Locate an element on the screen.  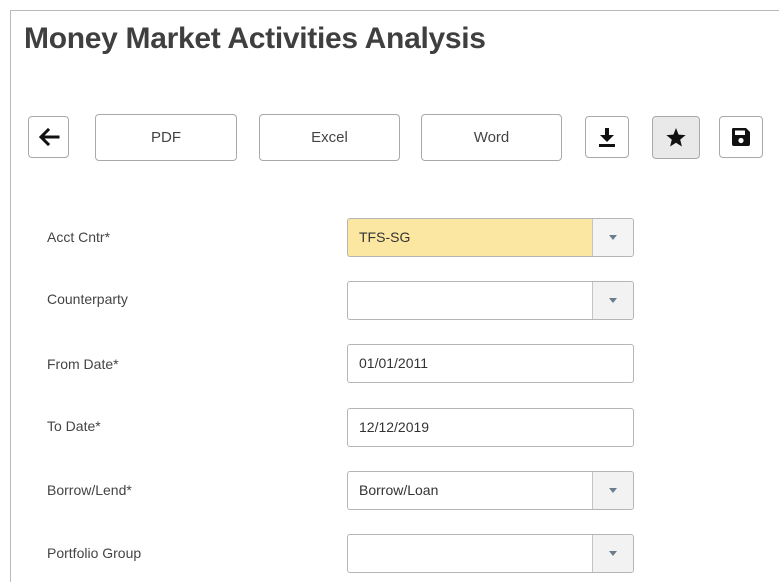
back-button is located at coordinates (48, 137).